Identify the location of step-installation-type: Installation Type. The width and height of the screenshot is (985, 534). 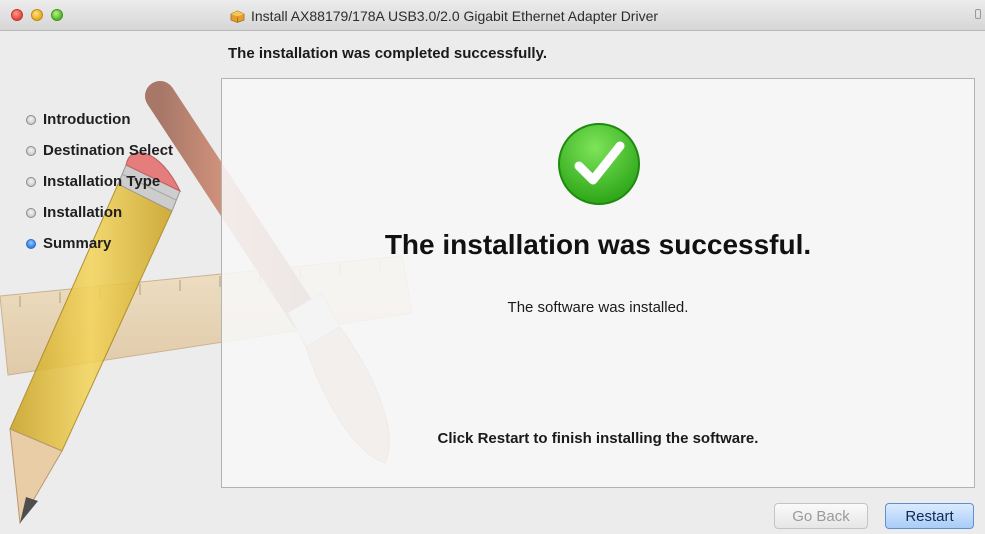
(99, 181).